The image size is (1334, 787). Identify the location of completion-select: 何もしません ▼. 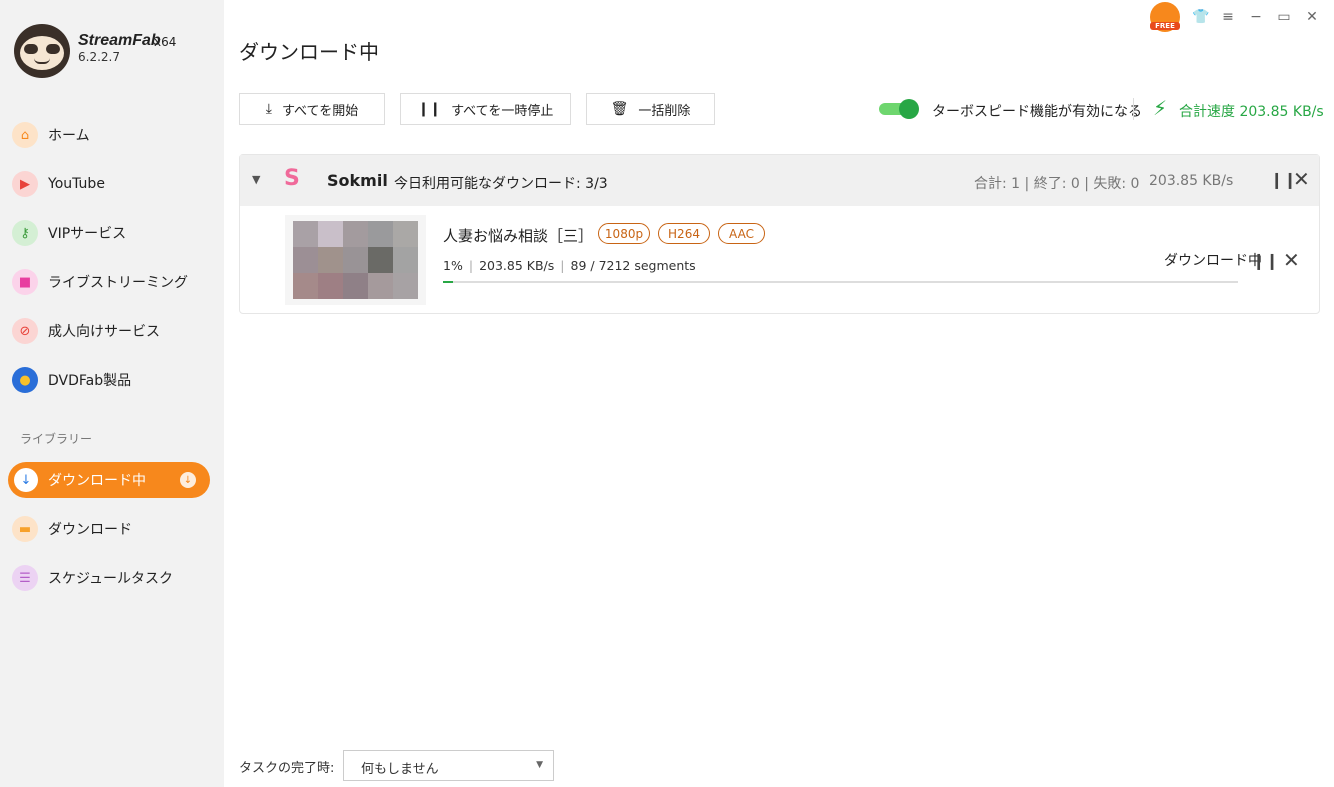
(448, 765).